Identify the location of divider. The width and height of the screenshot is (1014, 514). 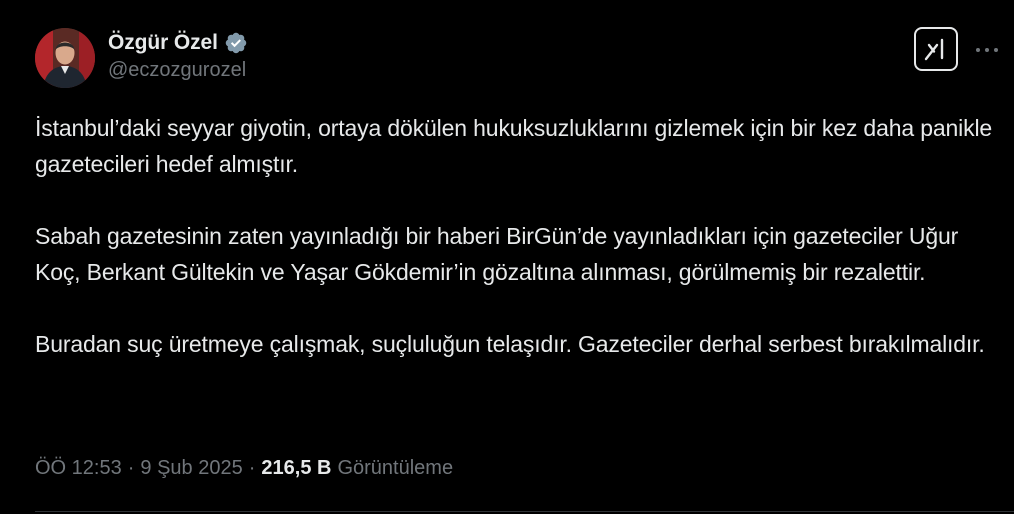
(524, 511).